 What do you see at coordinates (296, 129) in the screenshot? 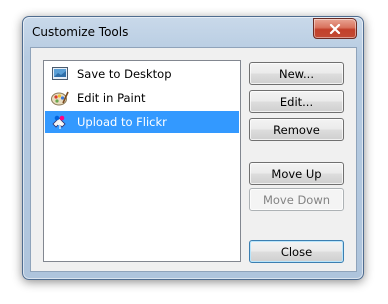
I see `remove-button: Remove` at bounding box center [296, 129].